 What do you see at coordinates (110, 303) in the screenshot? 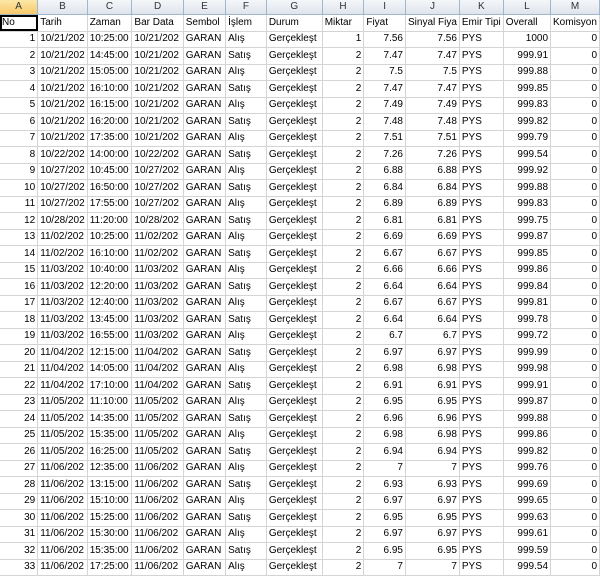
I see `data-cell: 12:40:00` at bounding box center [110, 303].